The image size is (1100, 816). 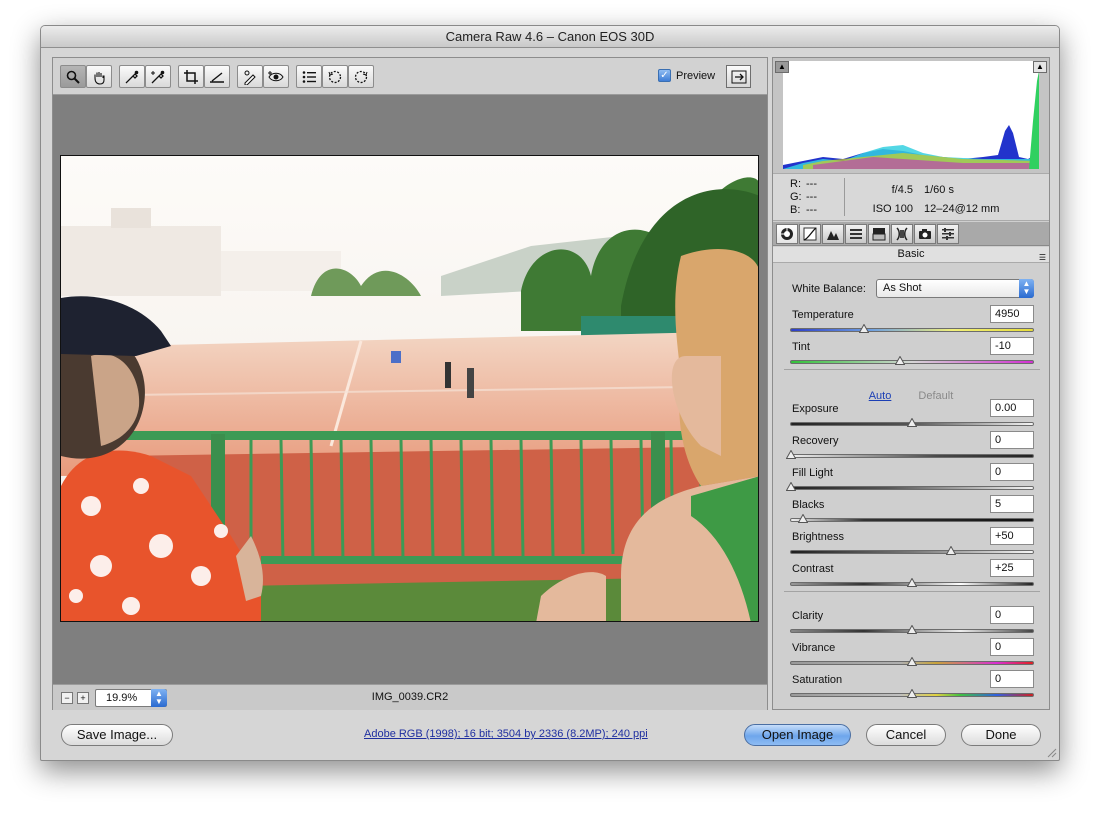 I want to click on exif-info: f/4.5 1/60 s ISO 100 12–24@12 mm, so click(x=934, y=200).